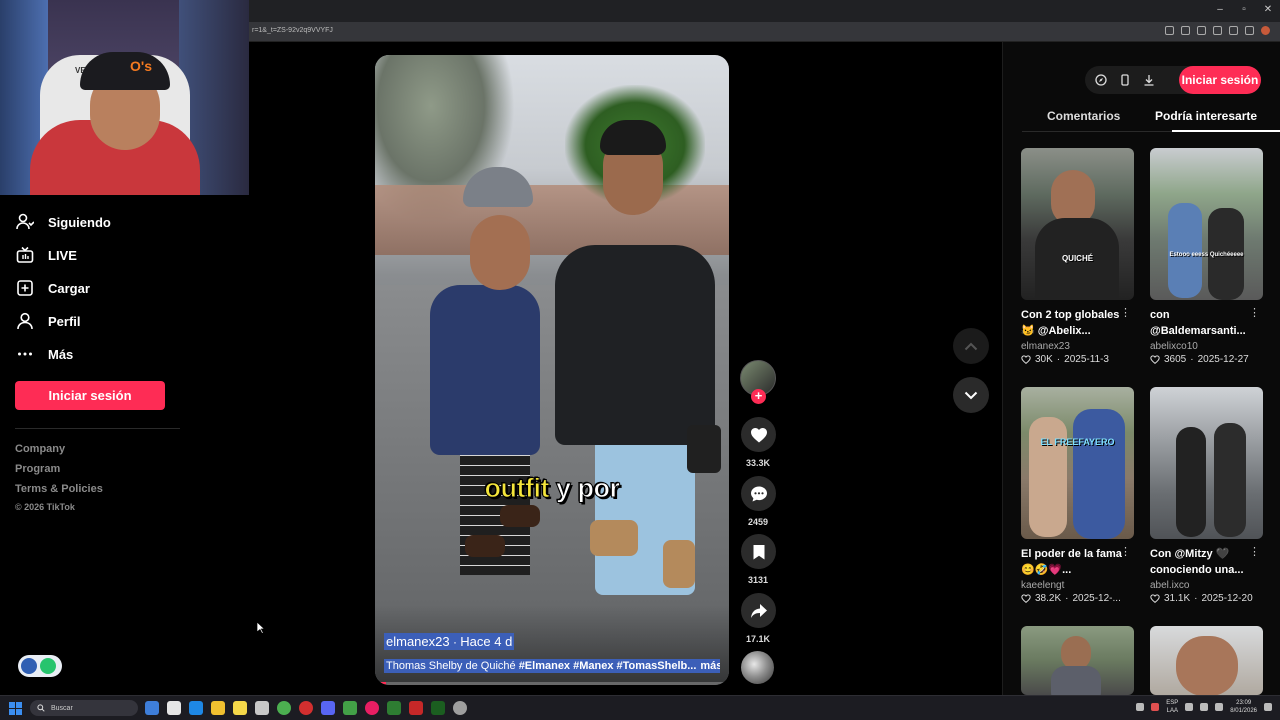 The height and width of the screenshot is (720, 1280). Describe the element at coordinates (1219, 707) in the screenshot. I see `battery-icon` at that location.